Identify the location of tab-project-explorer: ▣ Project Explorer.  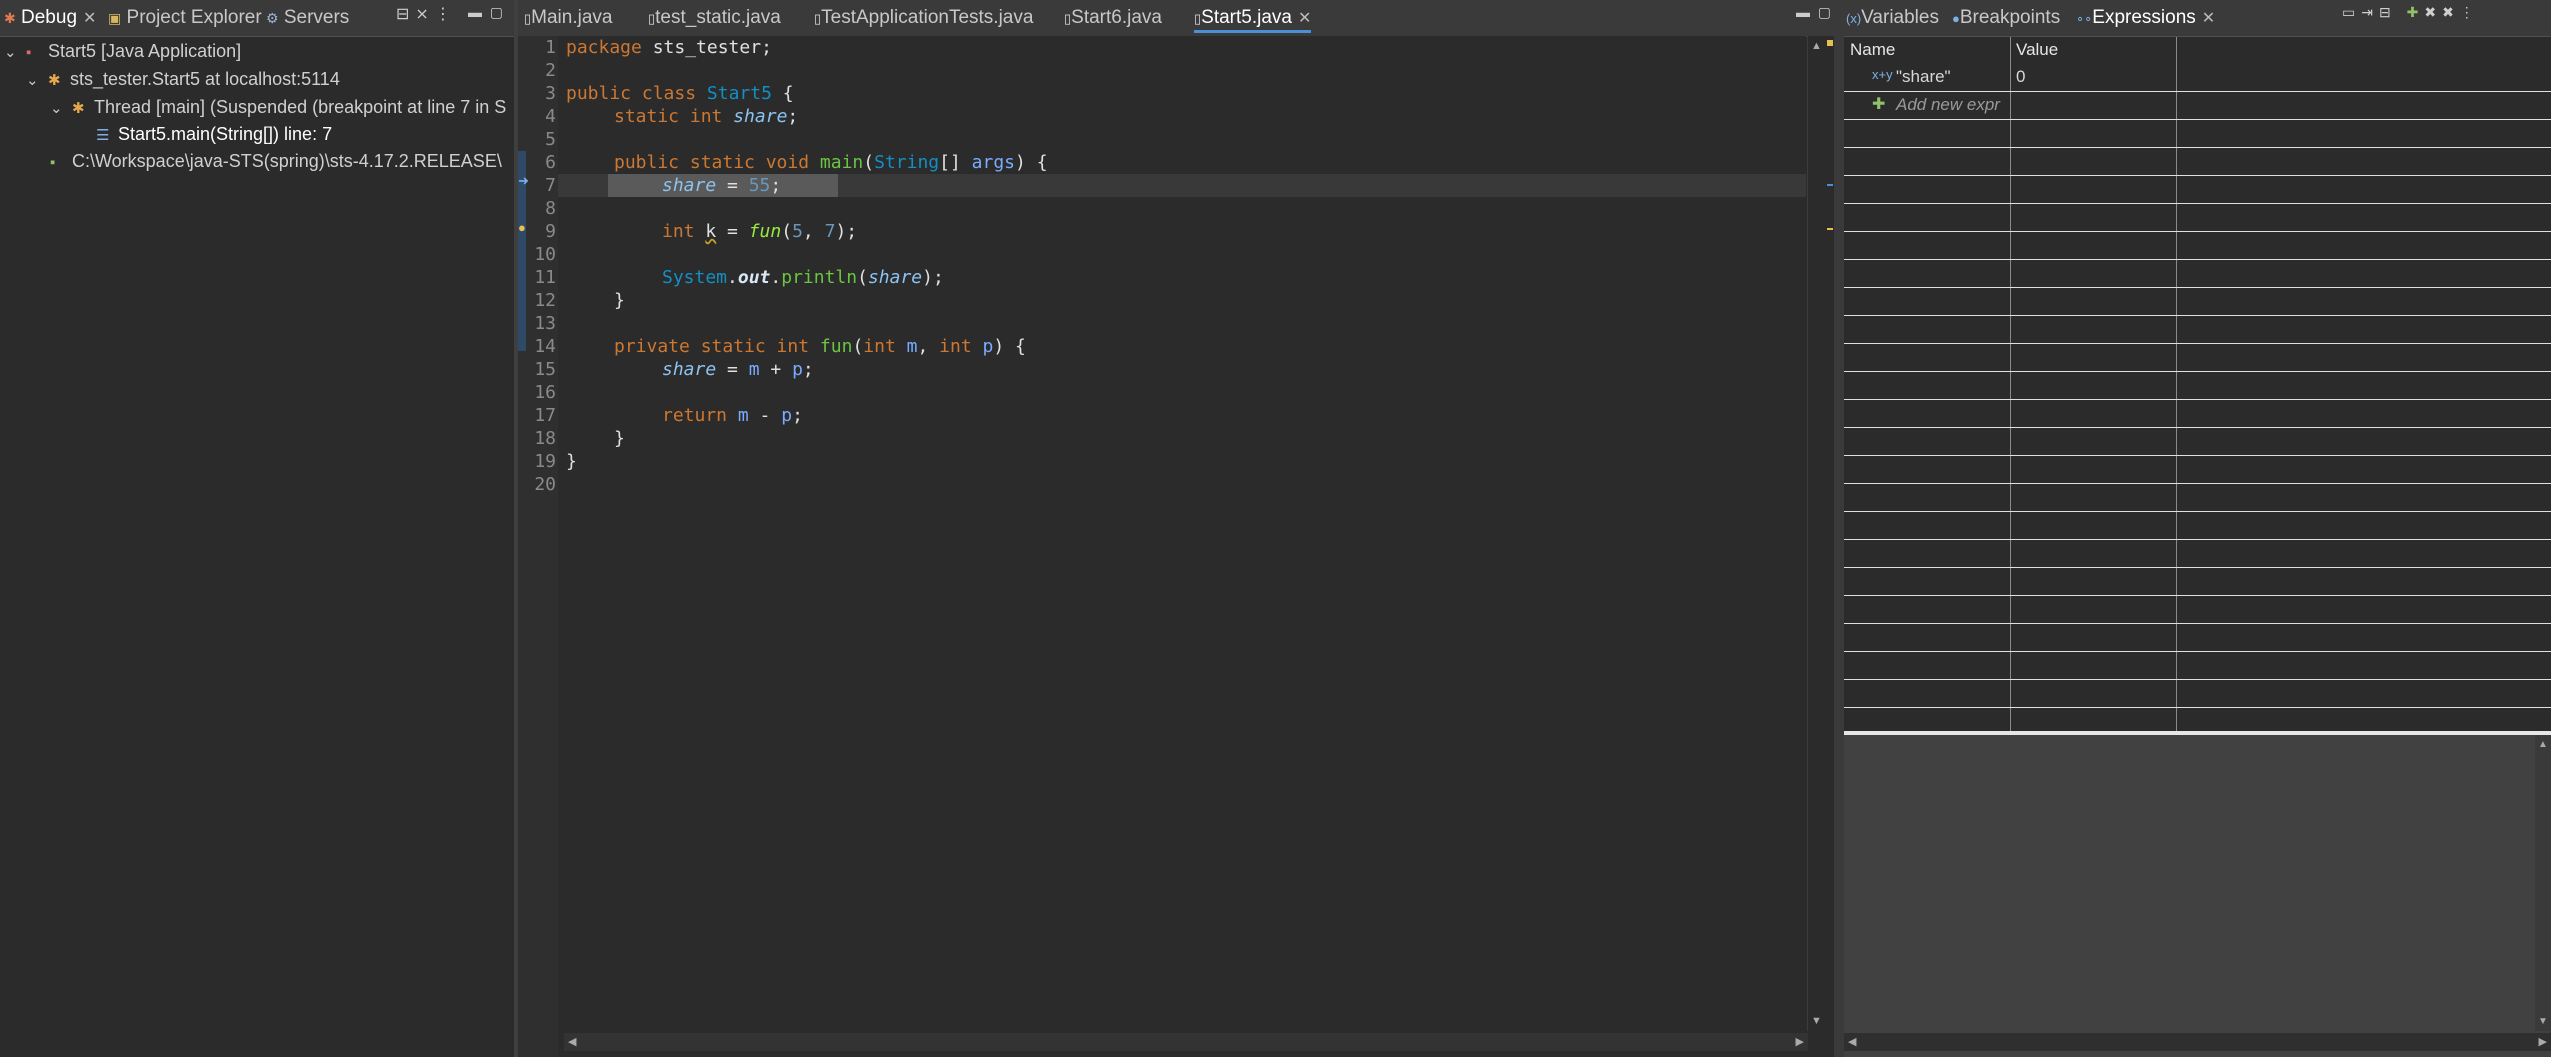
(185, 18).